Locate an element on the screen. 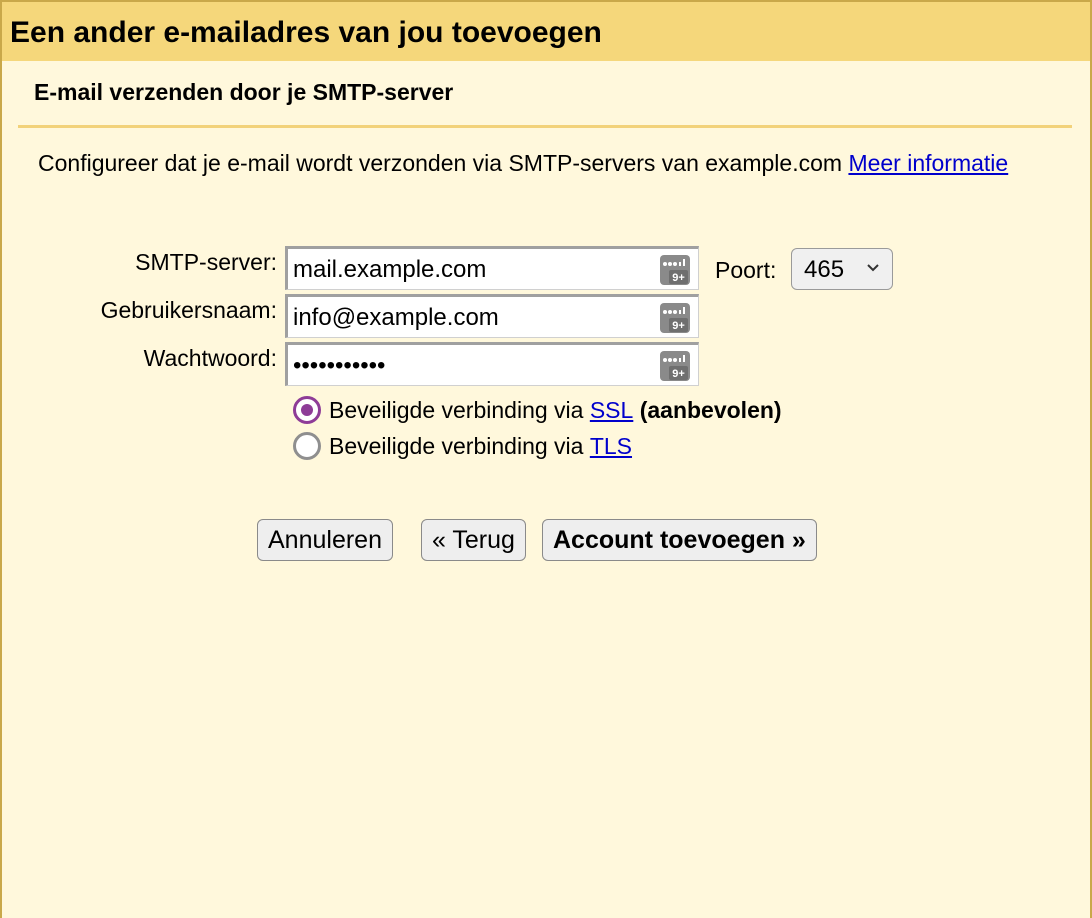  username-value: info@example.com is located at coordinates (396, 317).